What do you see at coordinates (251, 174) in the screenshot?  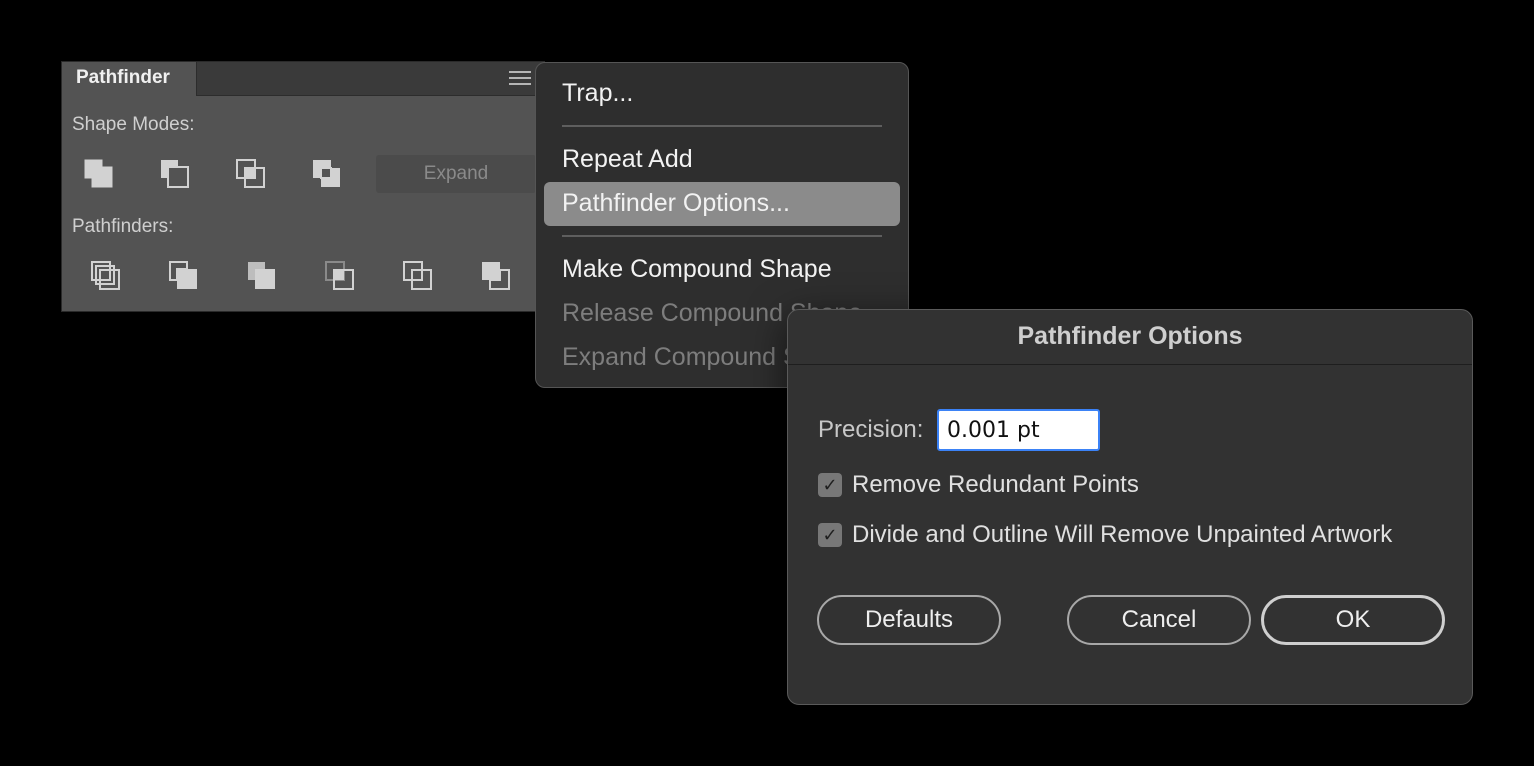 I see `intersect-icon` at bounding box center [251, 174].